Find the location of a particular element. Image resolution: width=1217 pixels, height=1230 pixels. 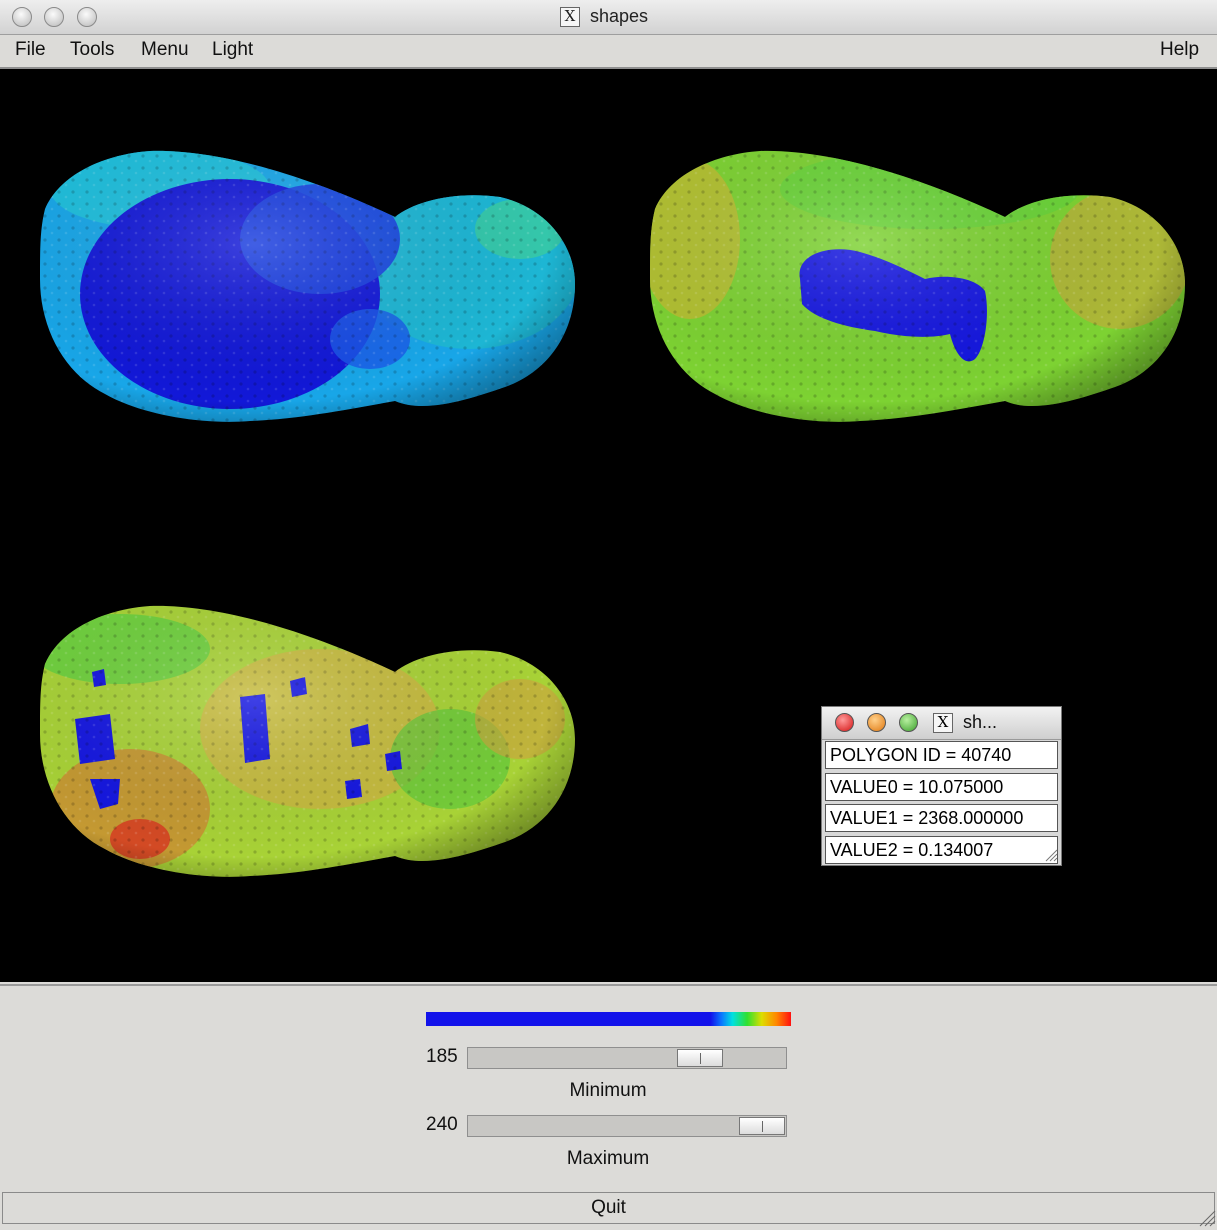

zoom-window-button is located at coordinates (87, 17).